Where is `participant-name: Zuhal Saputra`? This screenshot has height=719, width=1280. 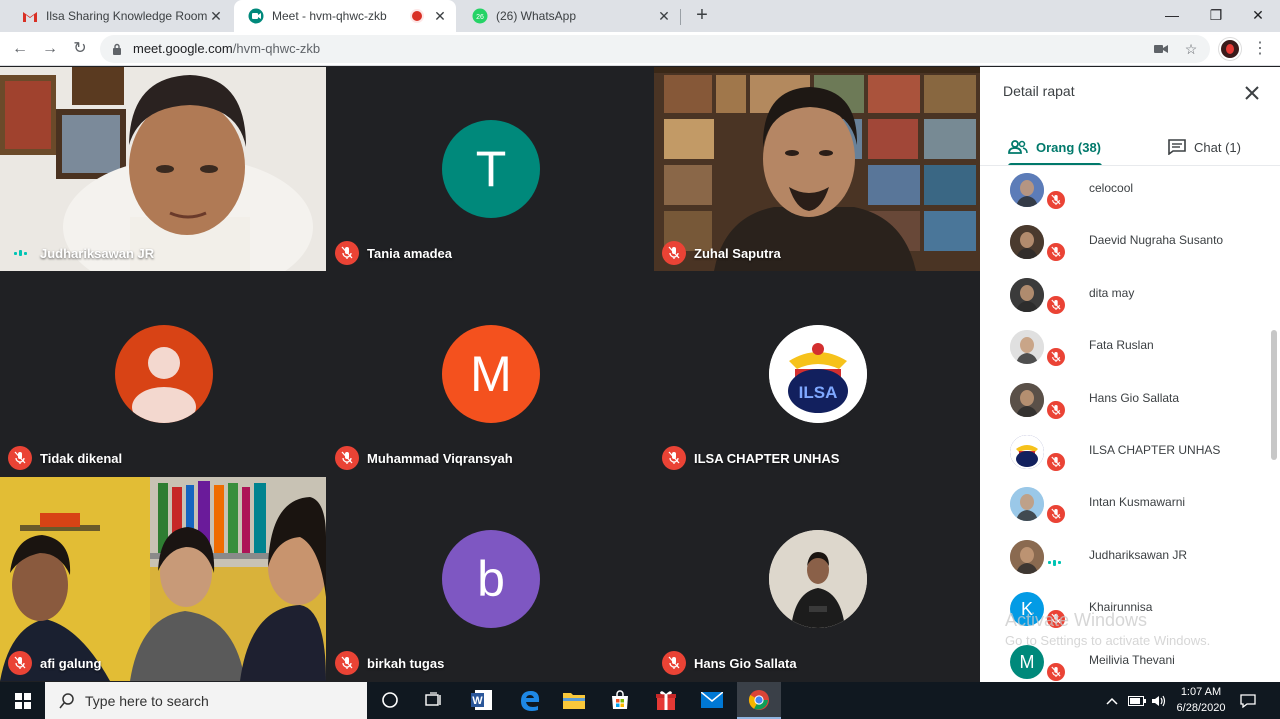 participant-name: Zuhal Saputra is located at coordinates (737, 253).